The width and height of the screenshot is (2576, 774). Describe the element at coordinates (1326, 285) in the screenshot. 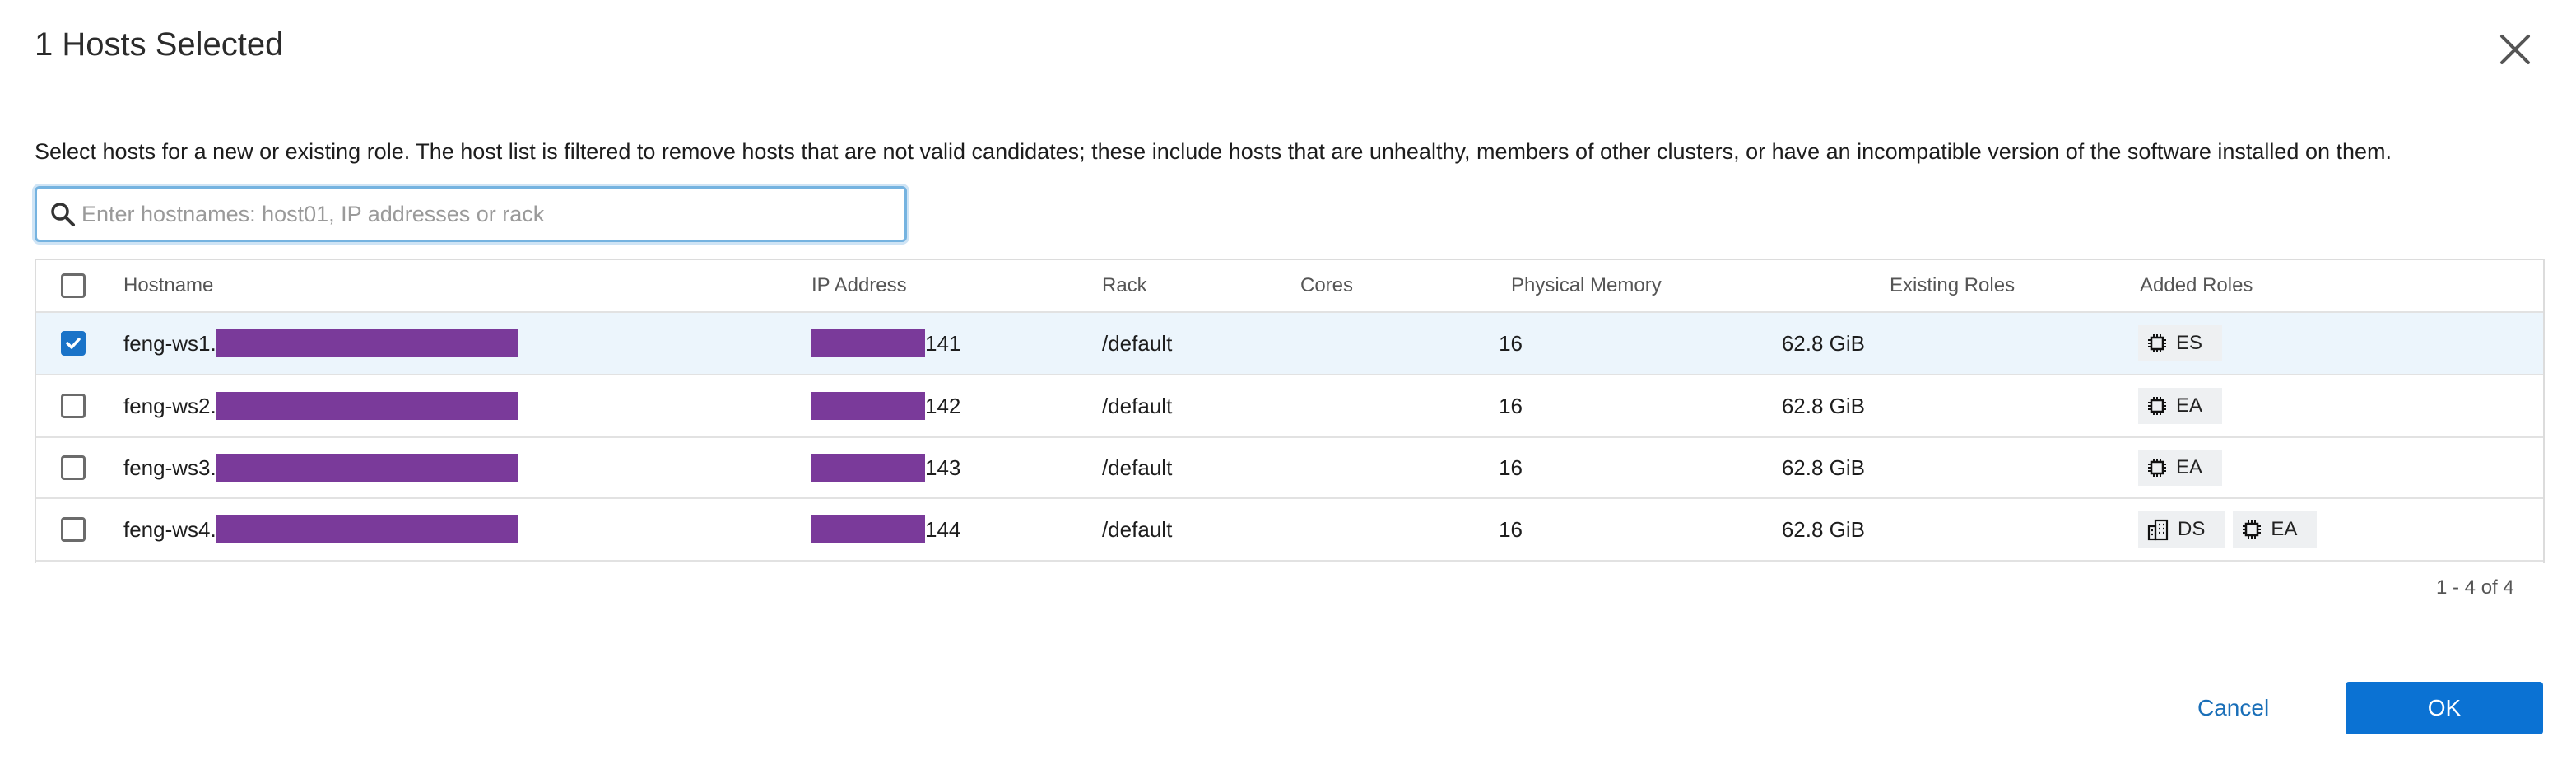

I see `column-header-cores: Cores` at that location.